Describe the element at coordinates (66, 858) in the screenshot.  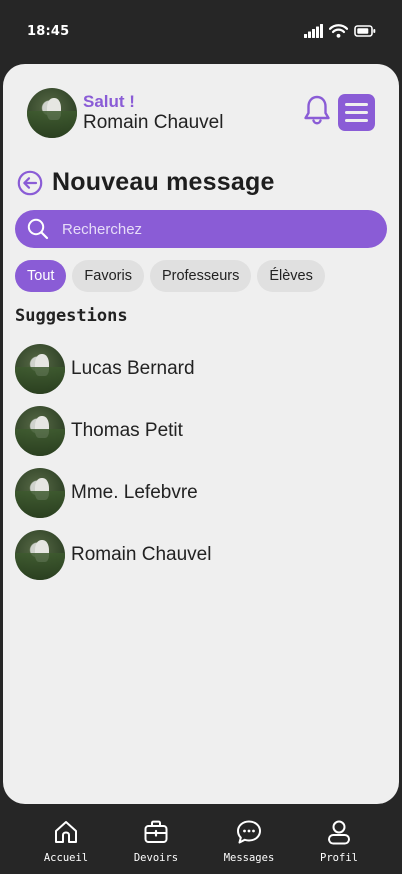
I see `nav-label: Accueil` at that location.